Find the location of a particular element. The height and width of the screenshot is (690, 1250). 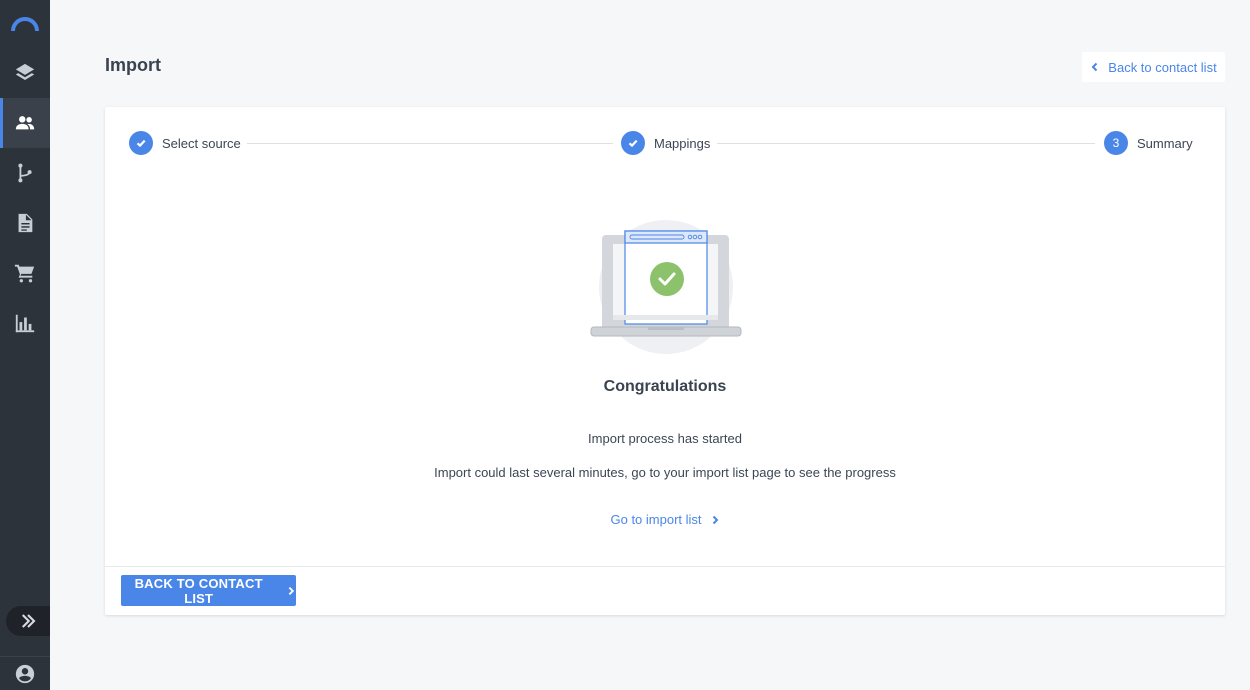

logo-icon is located at coordinates (25, 24).